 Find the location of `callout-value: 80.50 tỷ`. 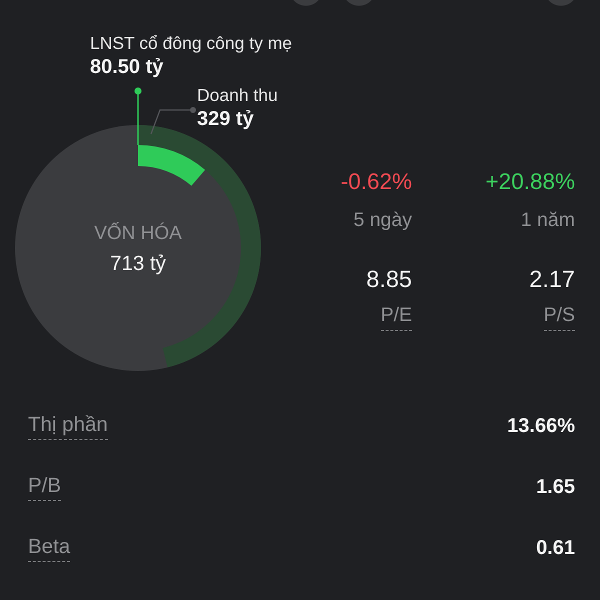

callout-value: 80.50 tỷ is located at coordinates (127, 67).